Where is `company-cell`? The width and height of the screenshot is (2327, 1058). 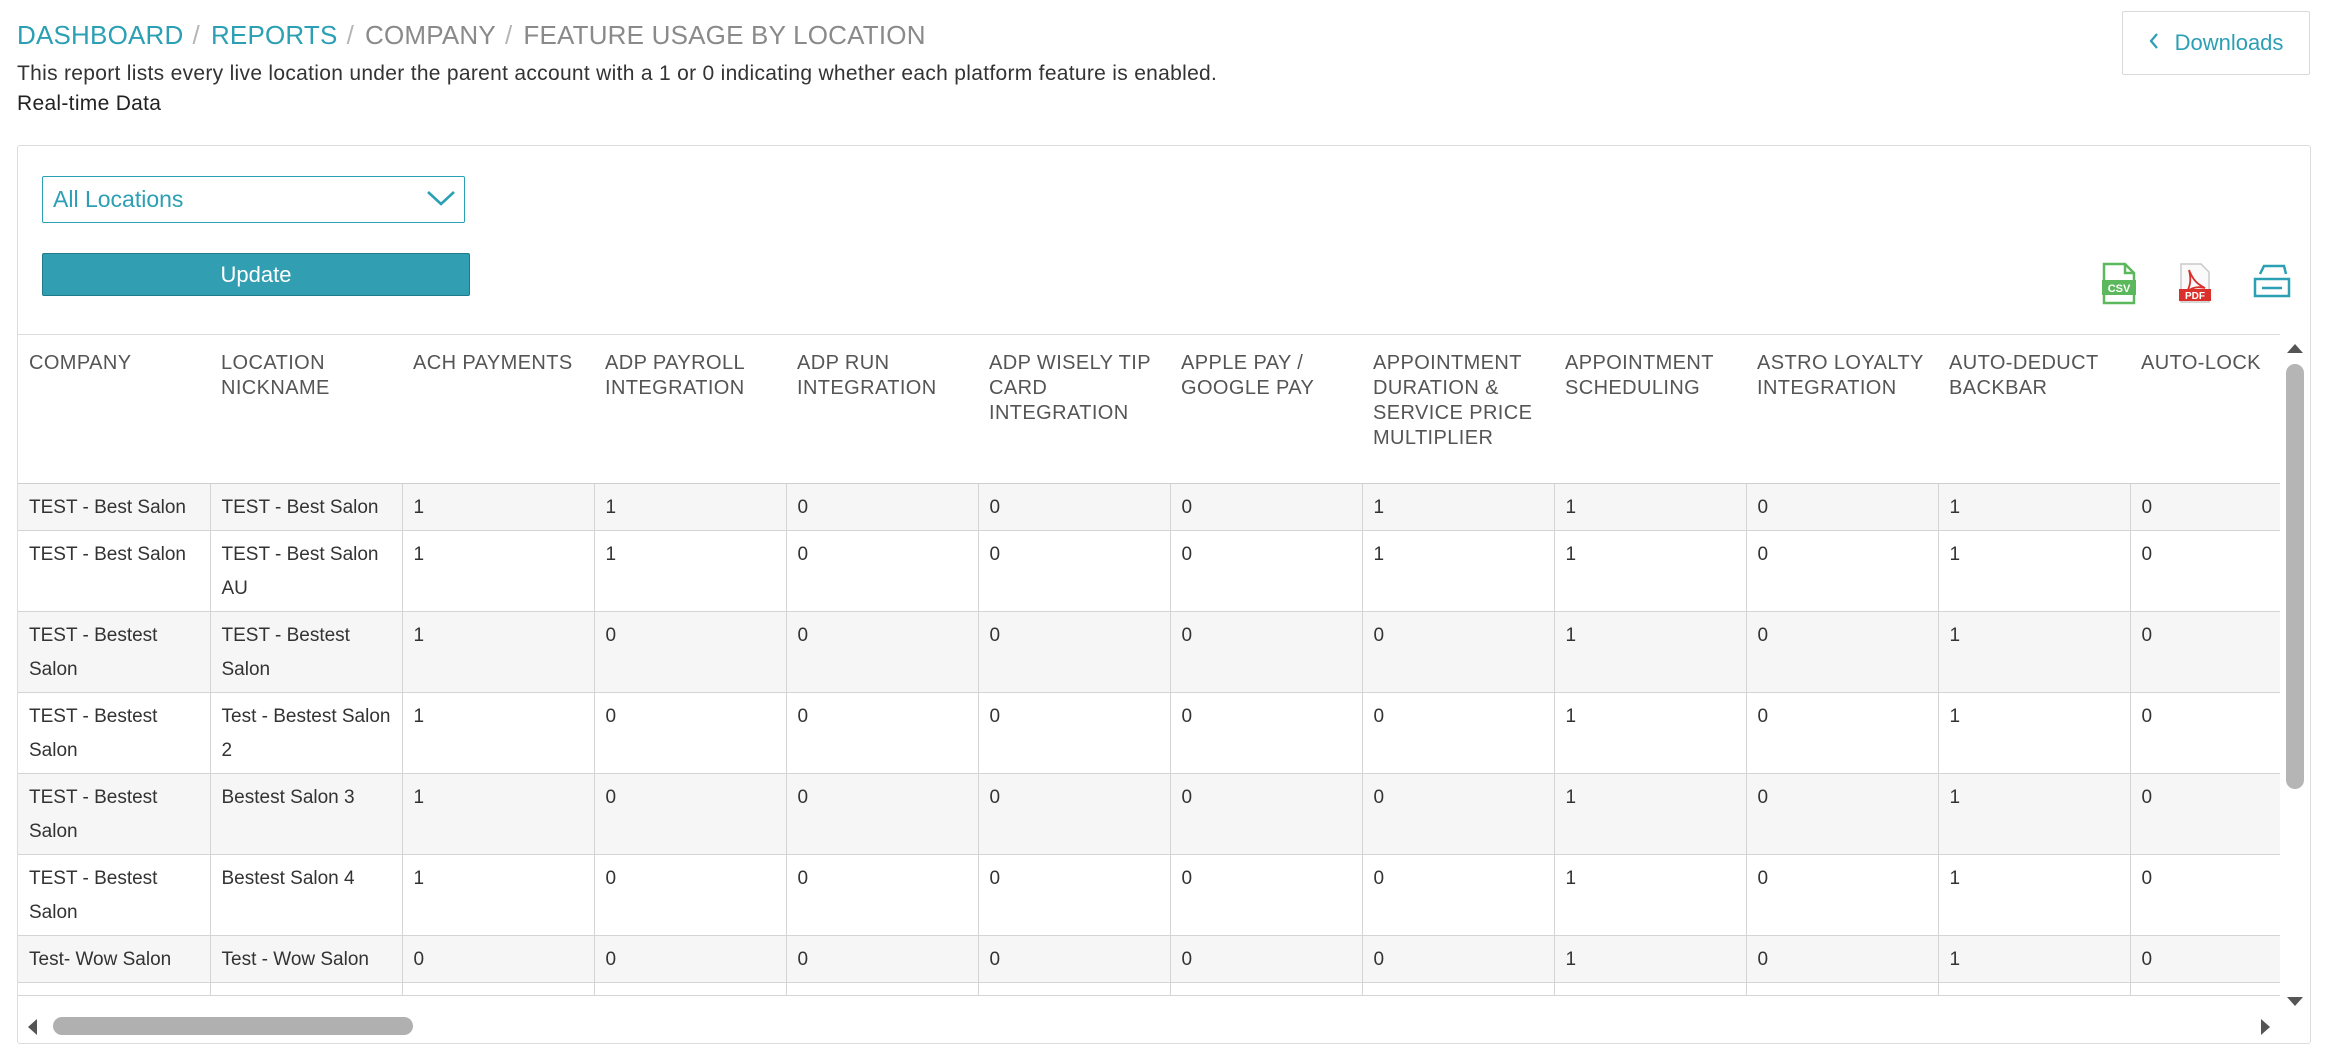
company-cell is located at coordinates (114, 989).